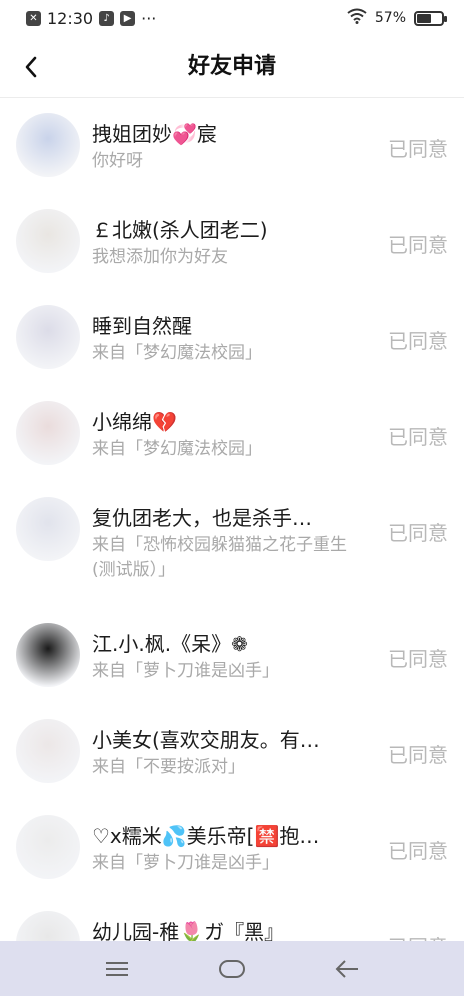 The width and height of the screenshot is (464, 996). Describe the element at coordinates (228, 335) in the screenshot. I see `request-text: 睡到自然醒来自「梦幻魔法校园」` at that location.